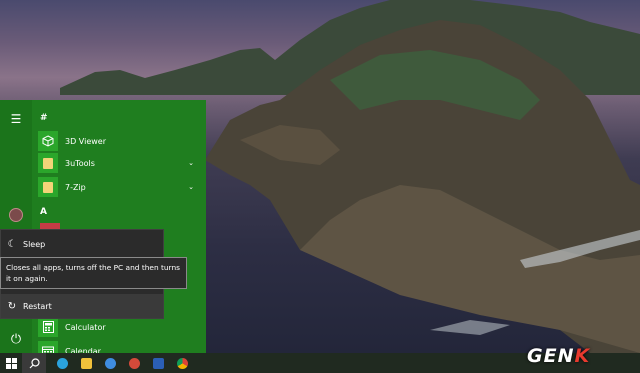 The width and height of the screenshot is (640, 373). Describe the element at coordinates (118, 327) in the screenshot. I see `app-item-calculator: Calculator` at that location.